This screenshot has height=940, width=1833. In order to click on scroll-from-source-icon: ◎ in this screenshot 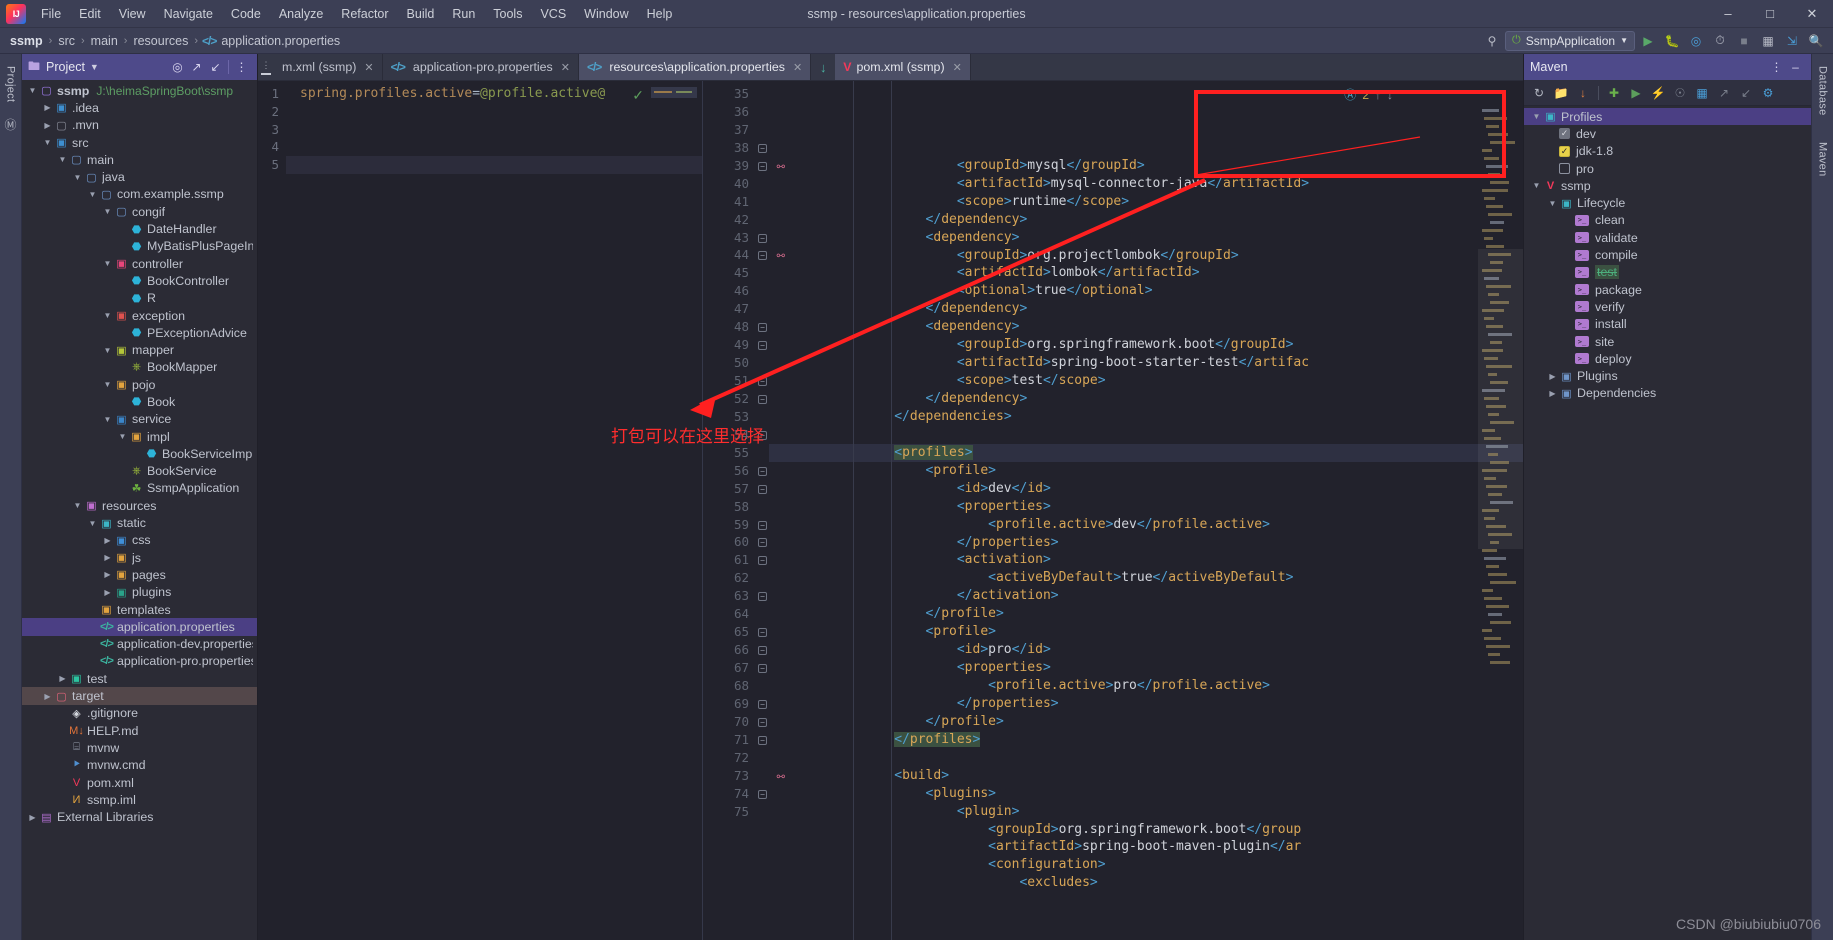, I will do `click(177, 67)`.